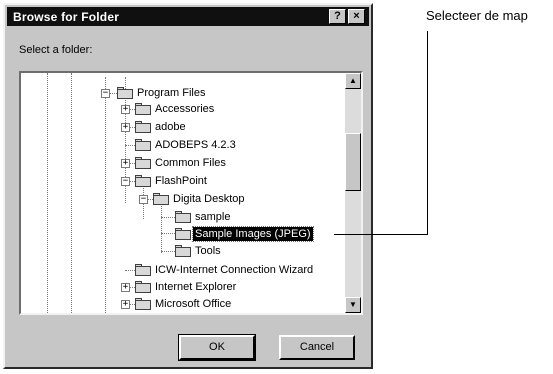 This screenshot has width=553, height=374. Describe the element at coordinates (477, 15) in the screenshot. I see `callout-label: Selecteer de map` at that location.